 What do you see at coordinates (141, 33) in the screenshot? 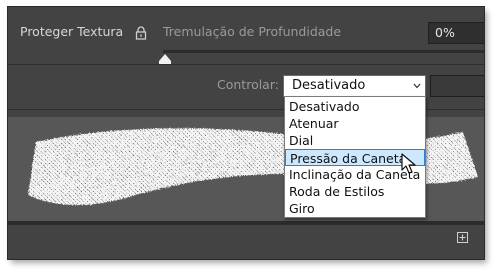
I see `lock-icon` at bounding box center [141, 33].